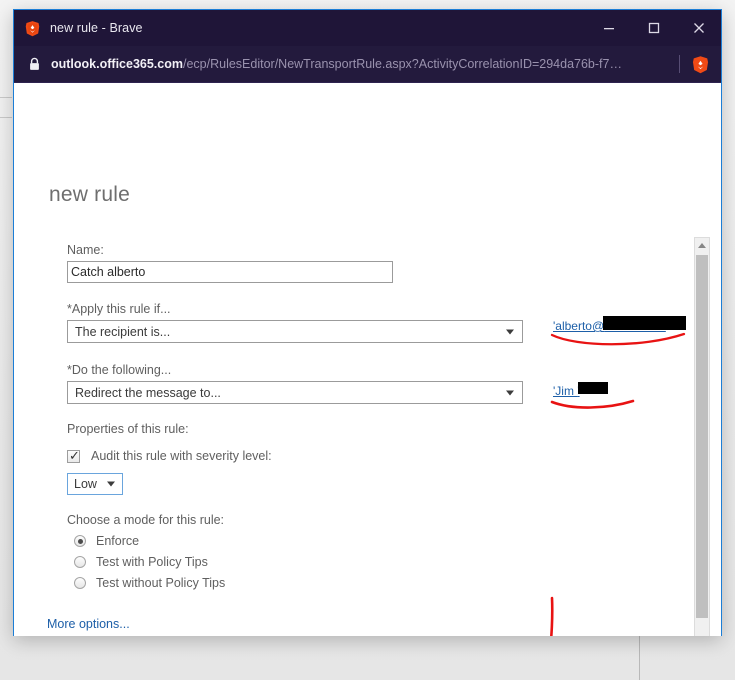 Image resolution: width=735 pixels, height=680 pixels. What do you see at coordinates (579, 326) in the screenshot?
I see `recipient-value-visible: 'alberto@` at bounding box center [579, 326].